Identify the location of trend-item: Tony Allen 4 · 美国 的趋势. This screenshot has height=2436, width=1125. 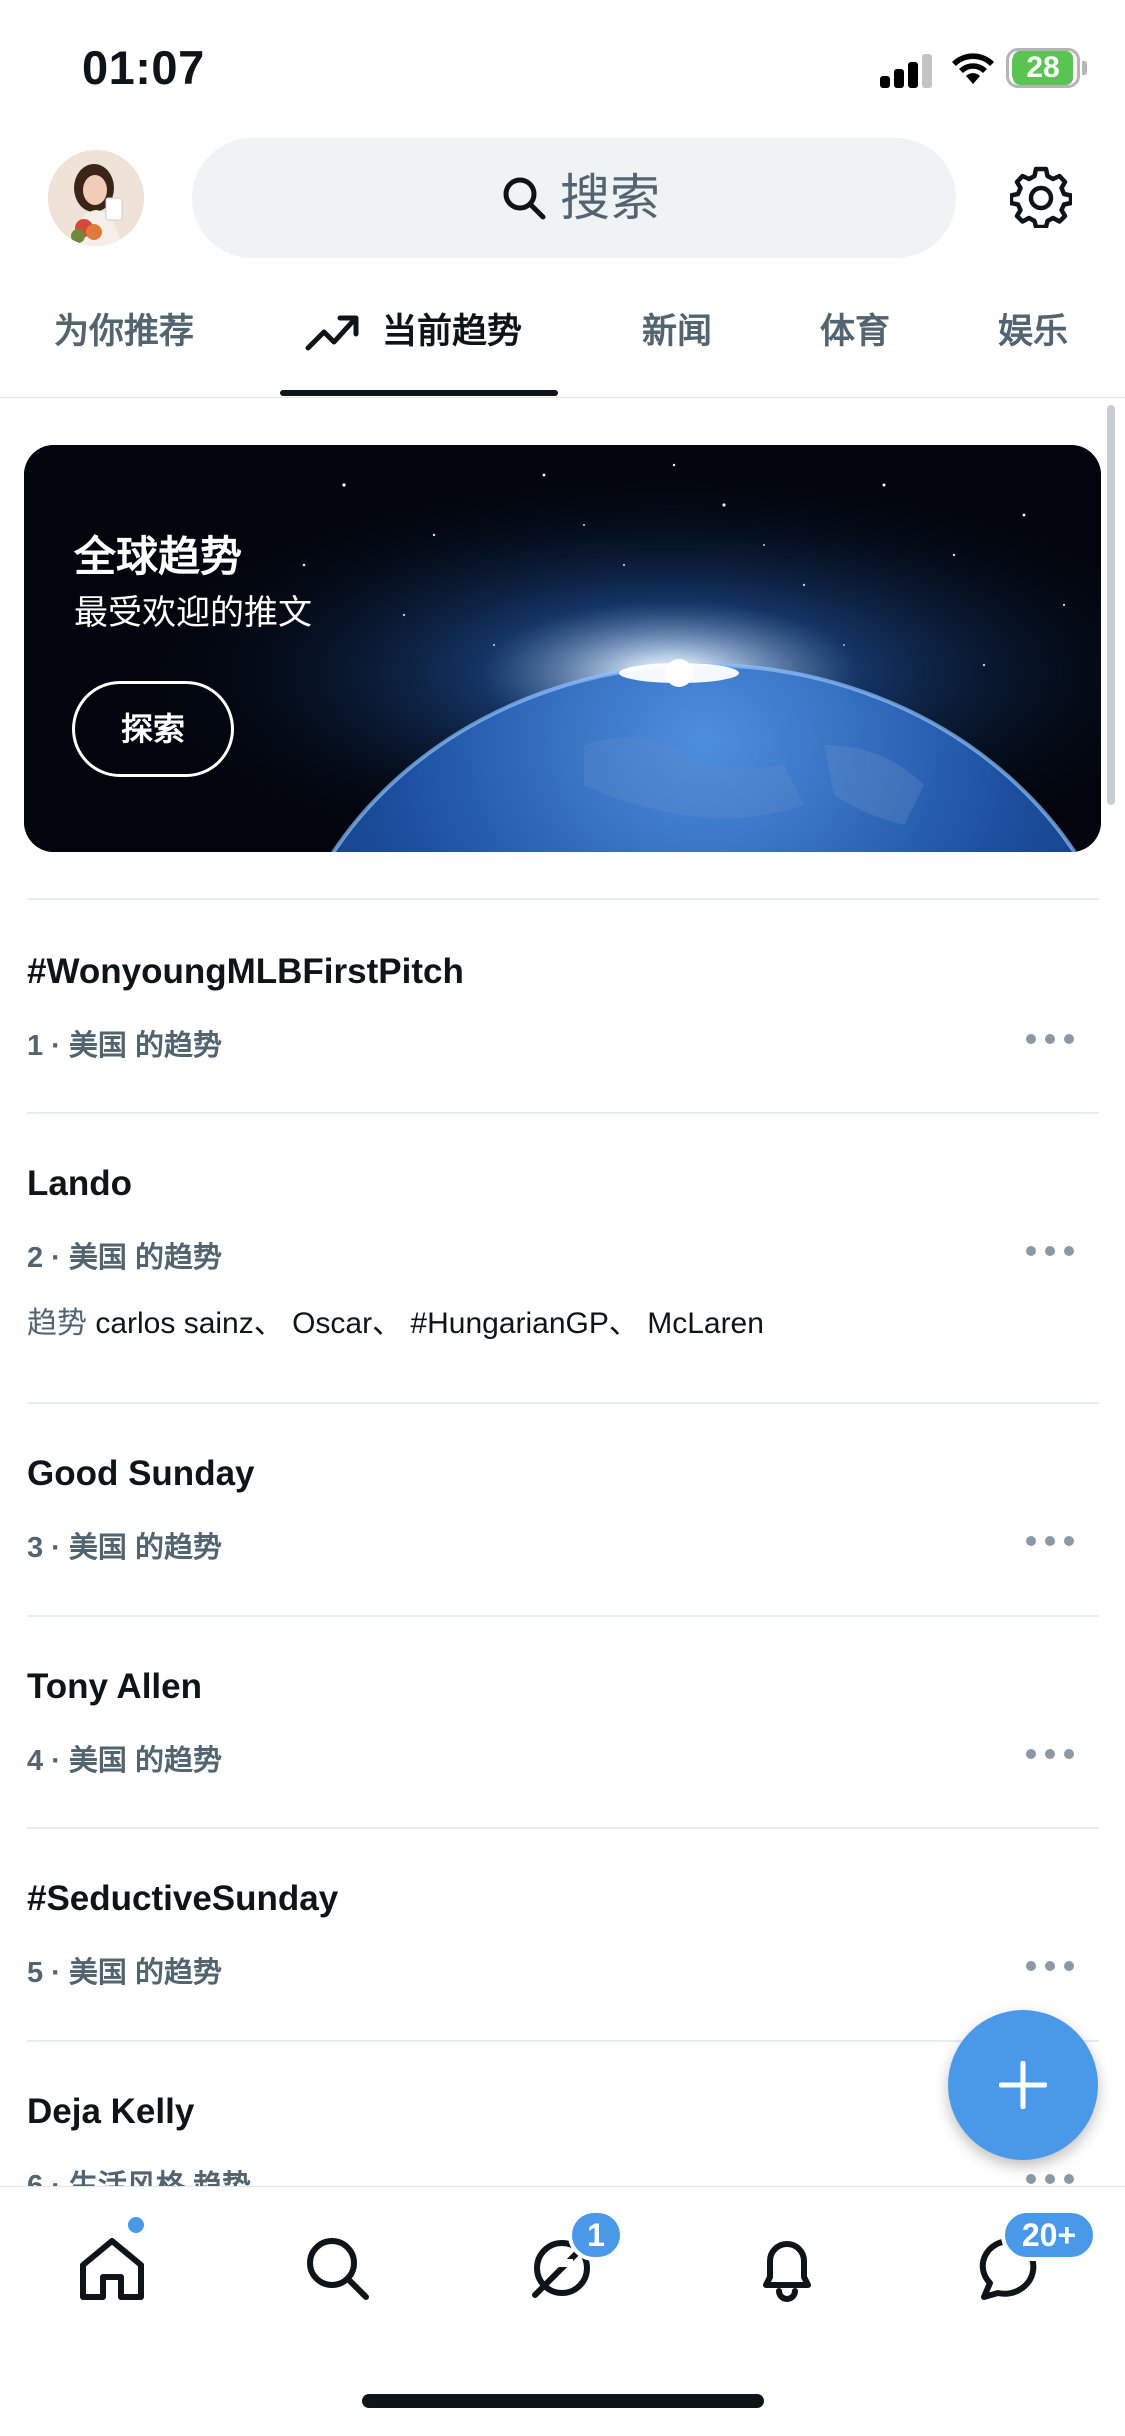
(562, 1723).